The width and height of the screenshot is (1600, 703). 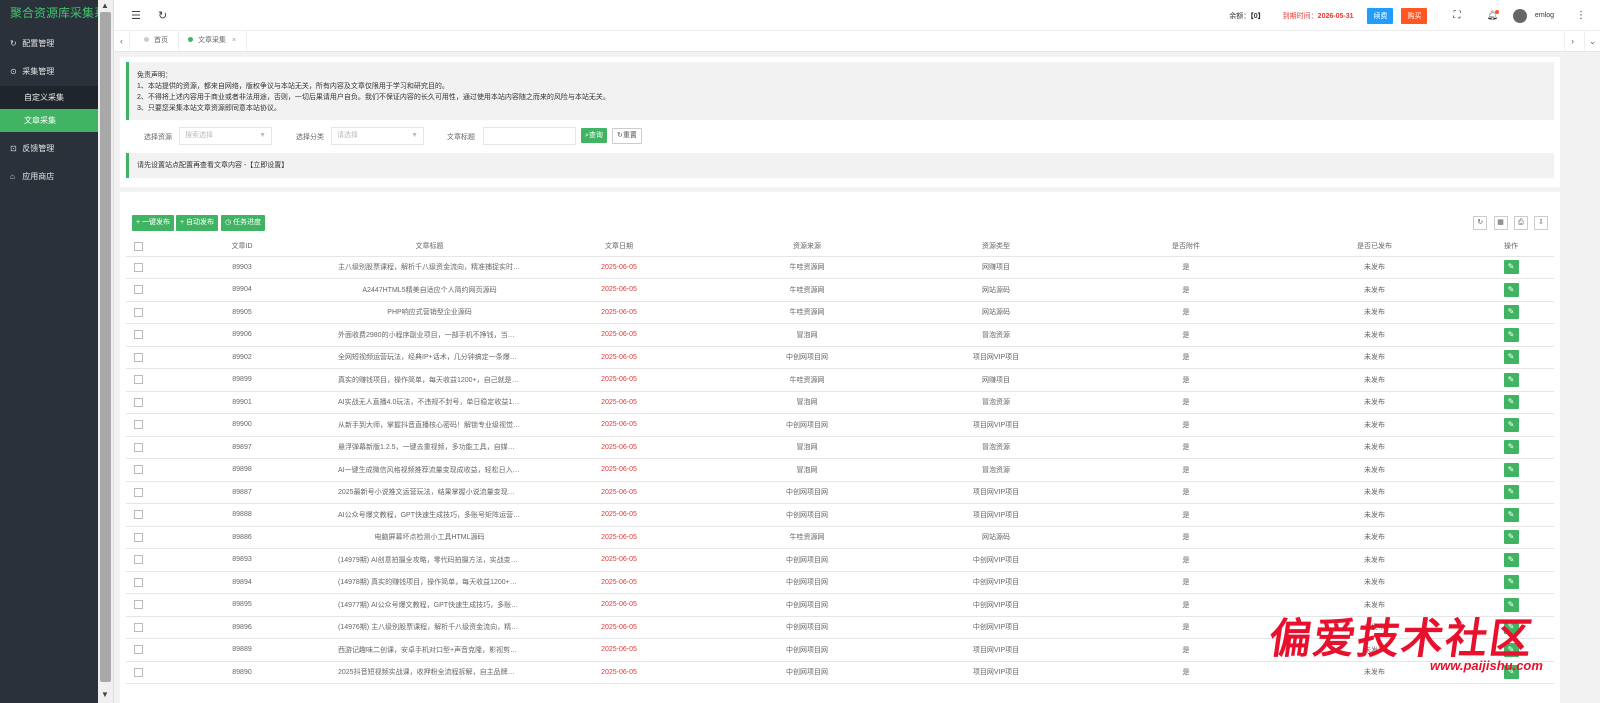 I want to click on col-header-type: 资源类型, so click(x=996, y=247).